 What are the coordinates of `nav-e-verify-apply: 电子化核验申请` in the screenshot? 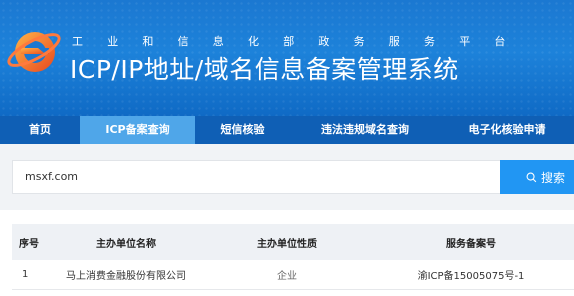 It's located at (507, 130).